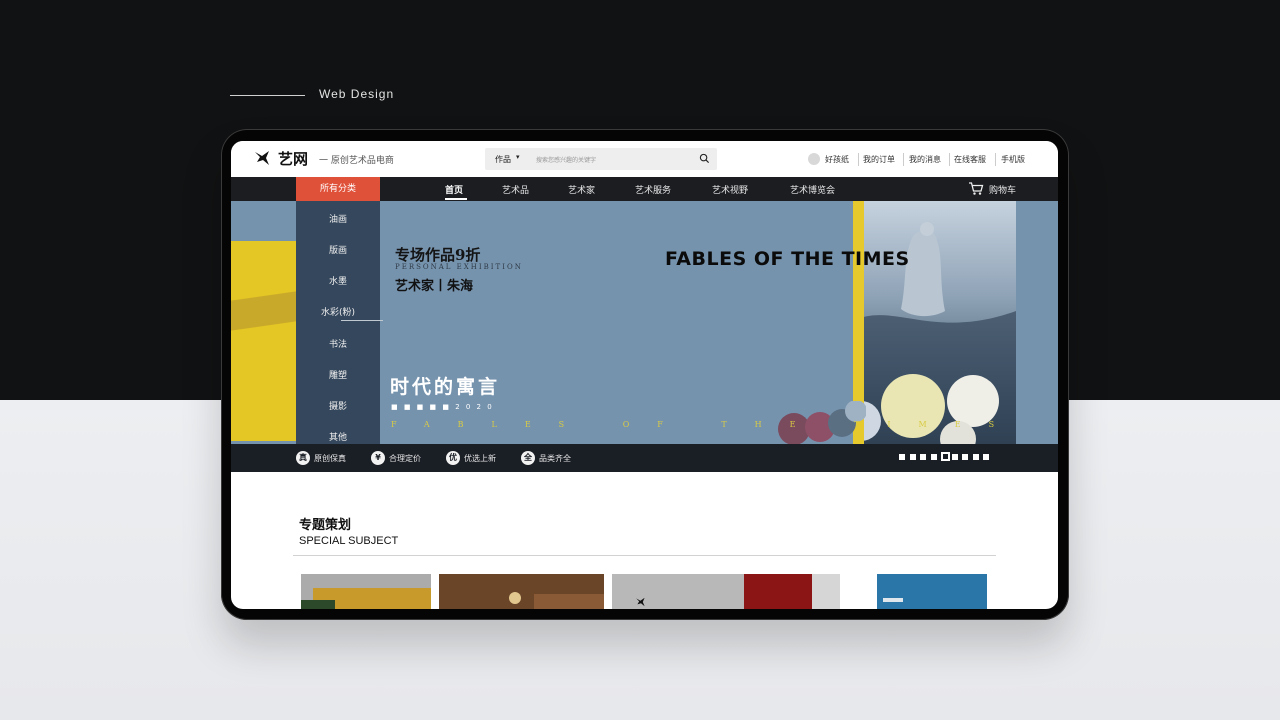 Image resolution: width=1280 pixels, height=720 pixels. Describe the element at coordinates (338, 218) in the screenshot. I see `category-item-oil-painting: 油画` at that location.